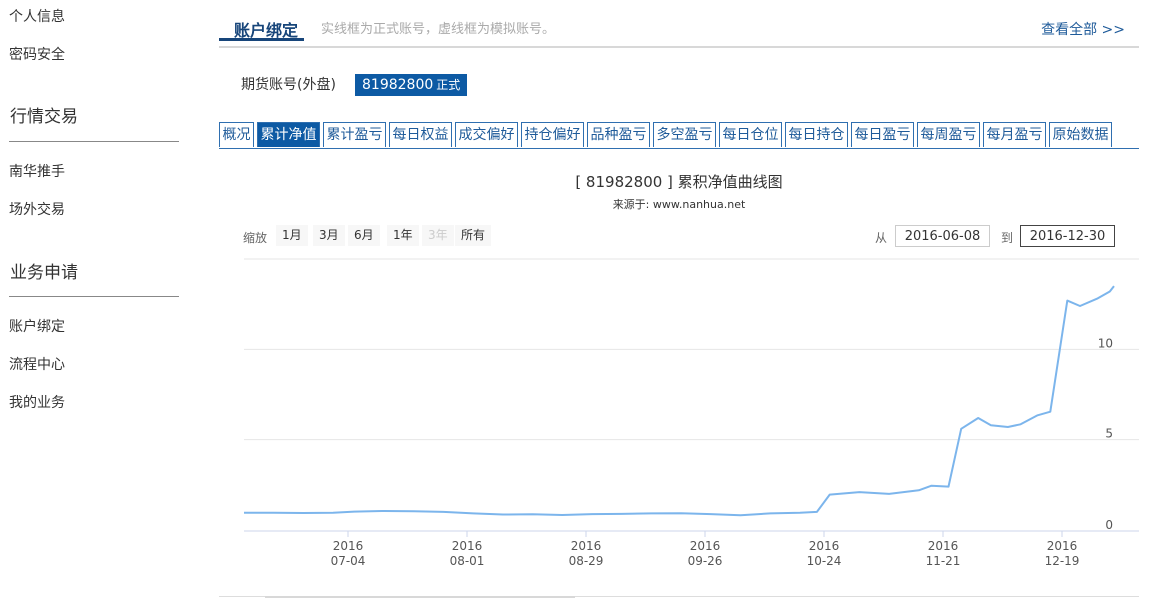 The height and width of the screenshot is (599, 1165). What do you see at coordinates (467, 561) in the screenshot?
I see `x-tick-date: 08-01` at bounding box center [467, 561].